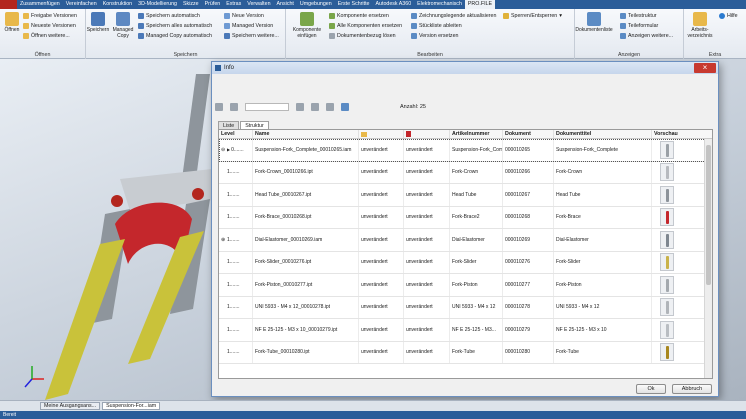 This screenshot has height=419, width=746. What do you see at coordinates (229, 150) in the screenshot?
I see `current-row-icon: ▶` at bounding box center [229, 150].